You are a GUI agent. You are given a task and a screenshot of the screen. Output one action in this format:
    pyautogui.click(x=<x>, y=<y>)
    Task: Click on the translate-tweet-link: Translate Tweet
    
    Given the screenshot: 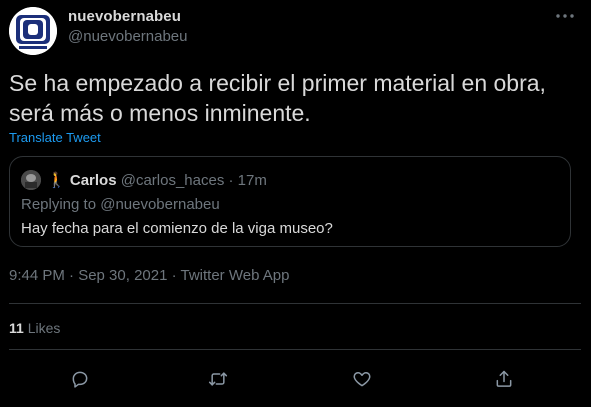 What is the action you would take?
    pyautogui.click(x=55, y=137)
    